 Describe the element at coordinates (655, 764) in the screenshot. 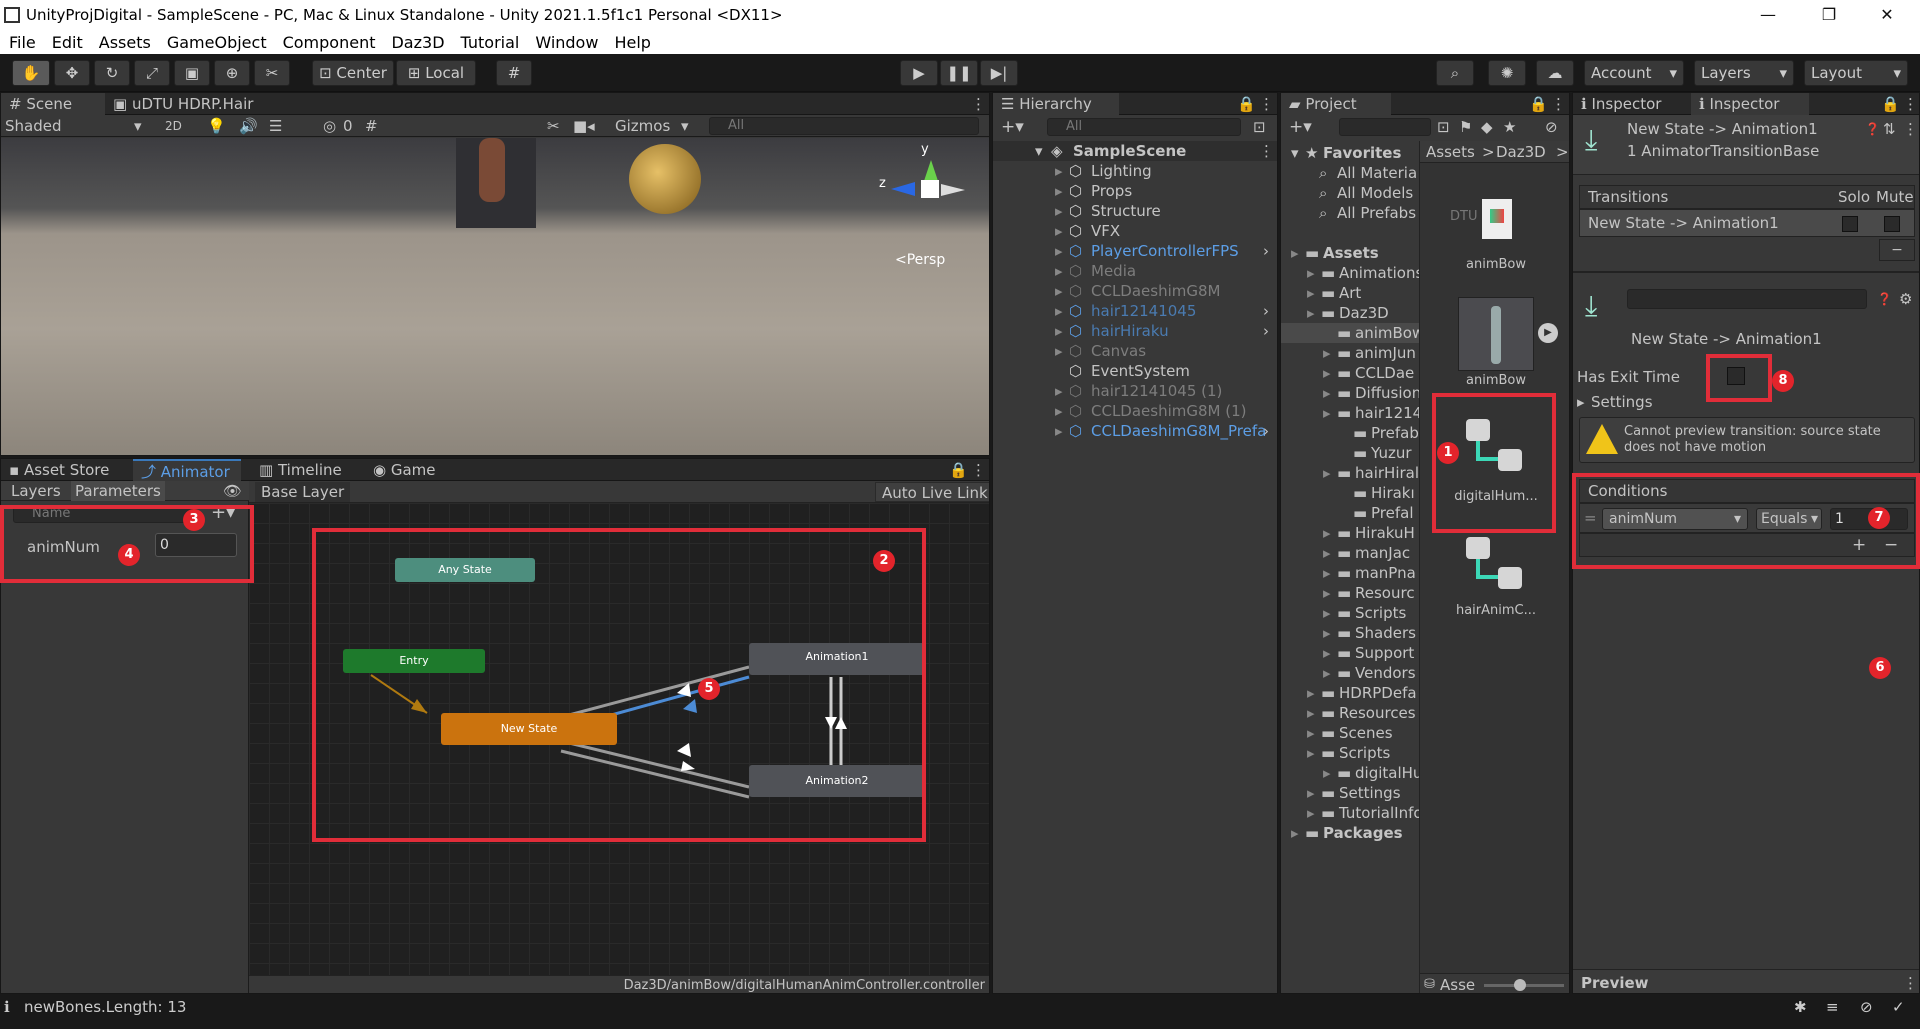

I see `newstate-anim2-line` at that location.